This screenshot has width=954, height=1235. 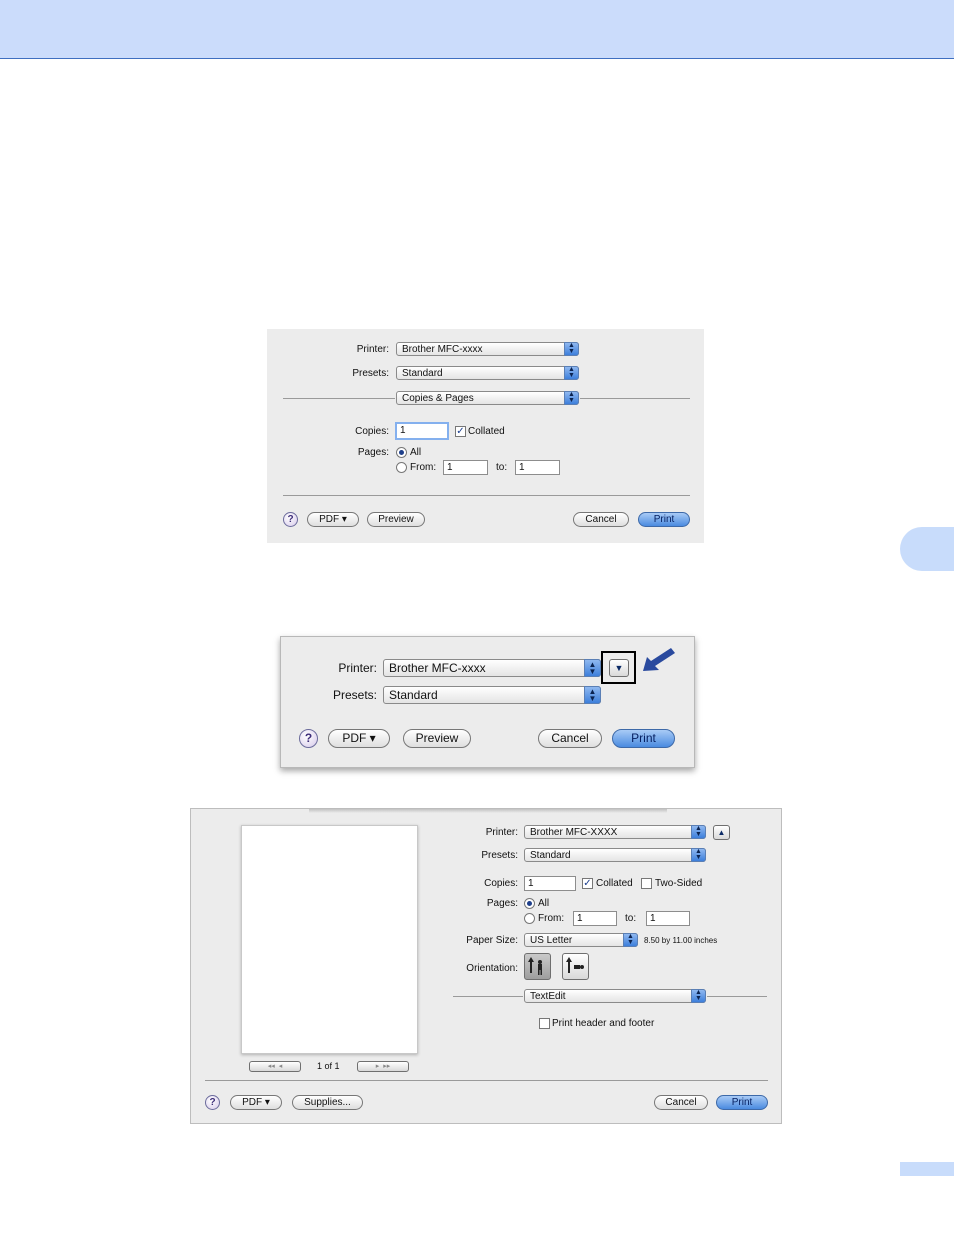 I want to click on two-sided-label: Two-Sided, so click(x=679, y=883).